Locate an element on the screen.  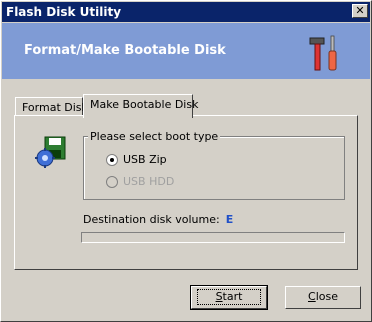
destination-volume-row: Destination disk volume: E is located at coordinates (158, 219).